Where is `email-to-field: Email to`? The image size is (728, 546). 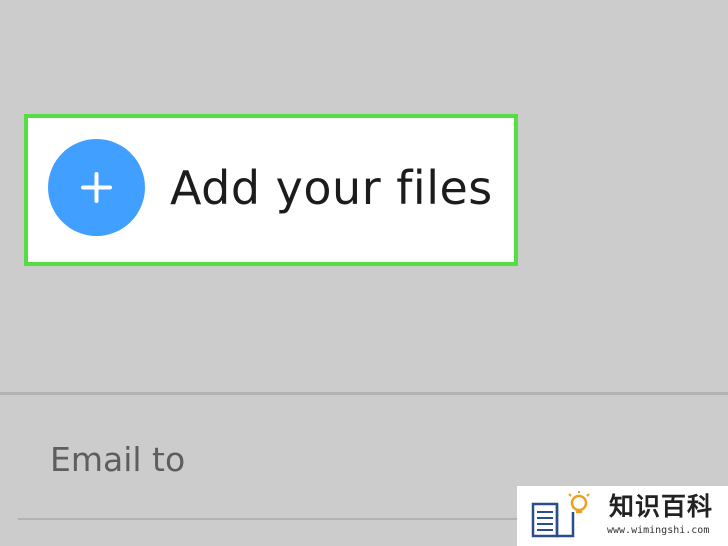
email-to-field: Email to is located at coordinates (117, 460).